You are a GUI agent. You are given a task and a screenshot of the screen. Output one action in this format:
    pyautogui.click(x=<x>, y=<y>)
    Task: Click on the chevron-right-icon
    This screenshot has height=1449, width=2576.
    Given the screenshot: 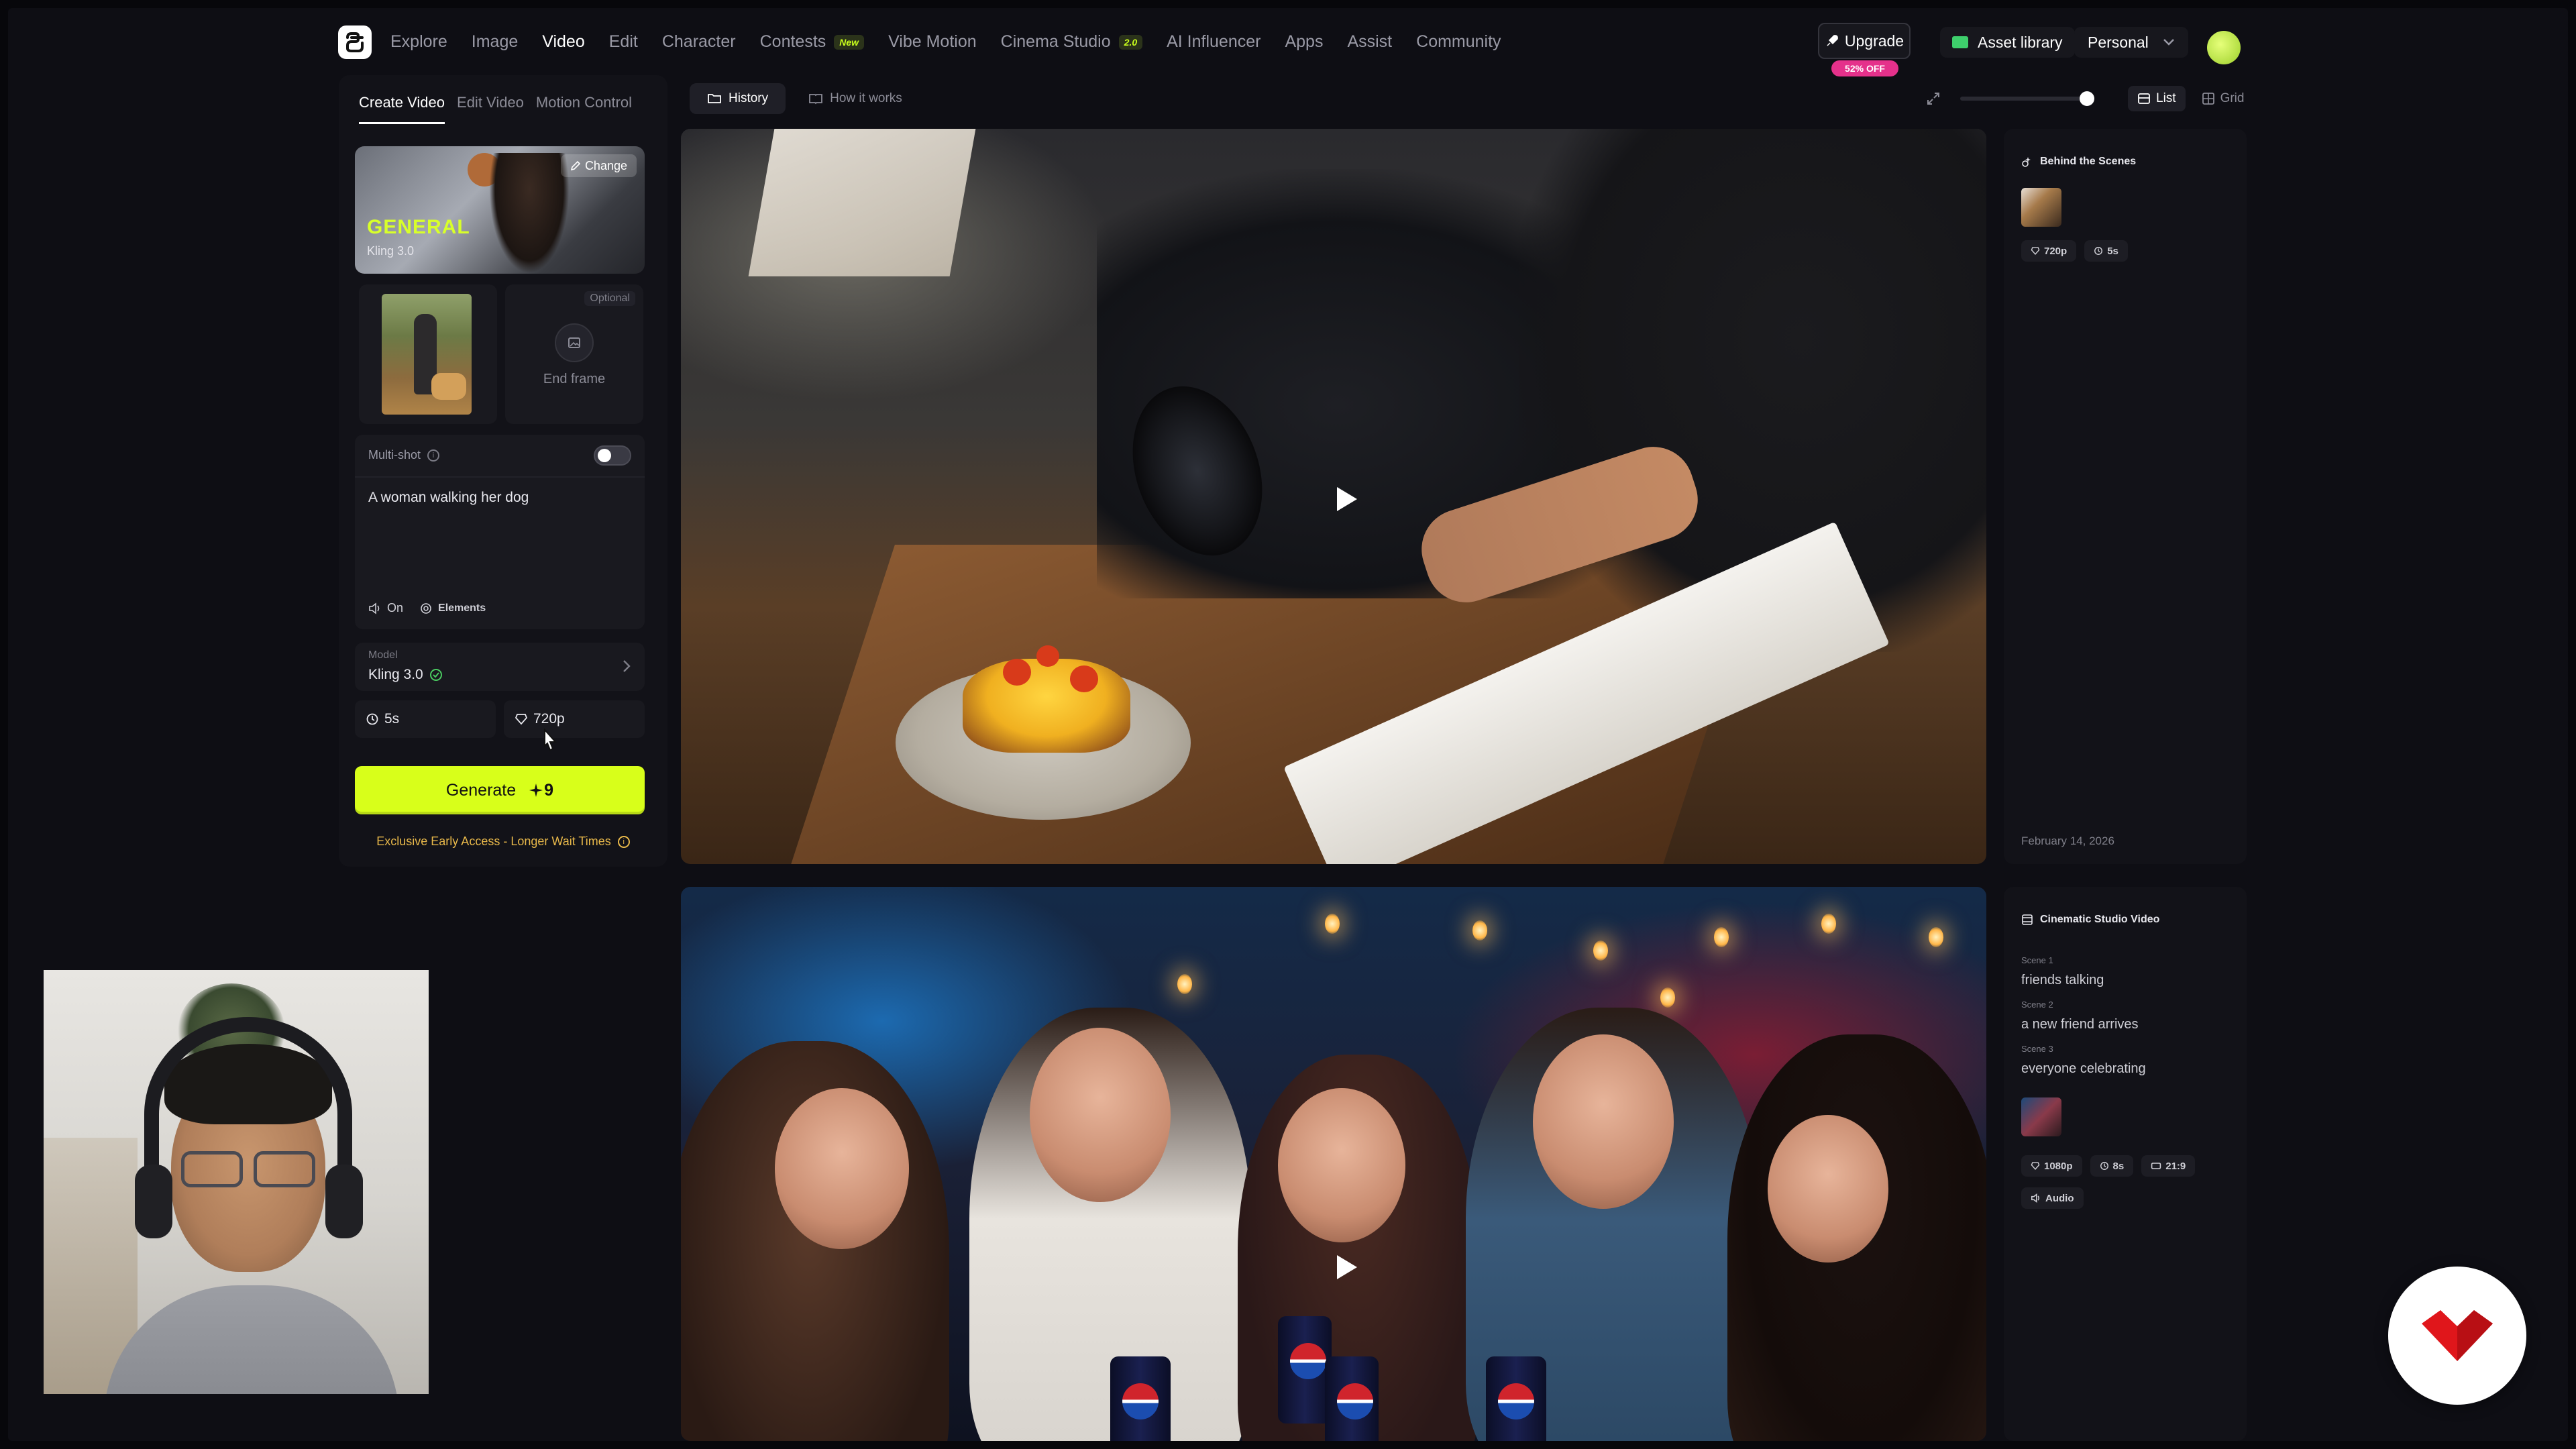 What is the action you would take?
    pyautogui.click(x=627, y=666)
    